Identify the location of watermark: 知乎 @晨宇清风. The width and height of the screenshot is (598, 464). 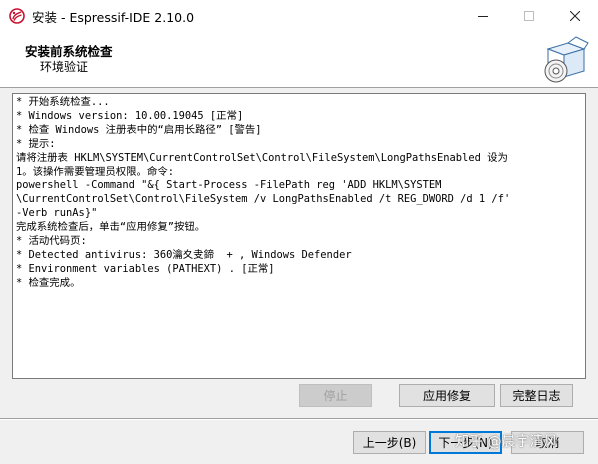
(506, 442).